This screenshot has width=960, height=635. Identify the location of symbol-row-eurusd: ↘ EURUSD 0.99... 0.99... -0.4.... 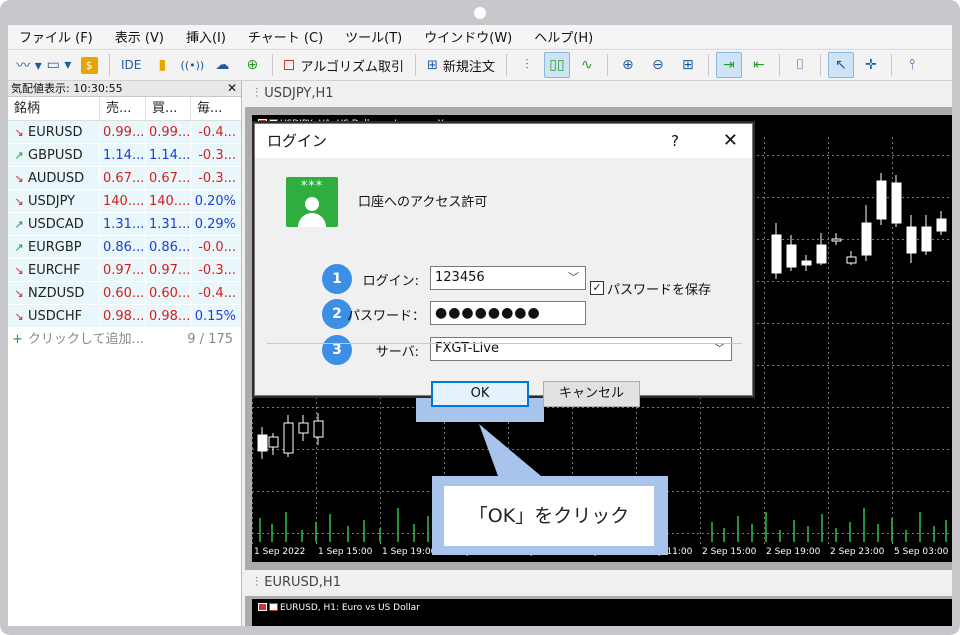
(124, 132).